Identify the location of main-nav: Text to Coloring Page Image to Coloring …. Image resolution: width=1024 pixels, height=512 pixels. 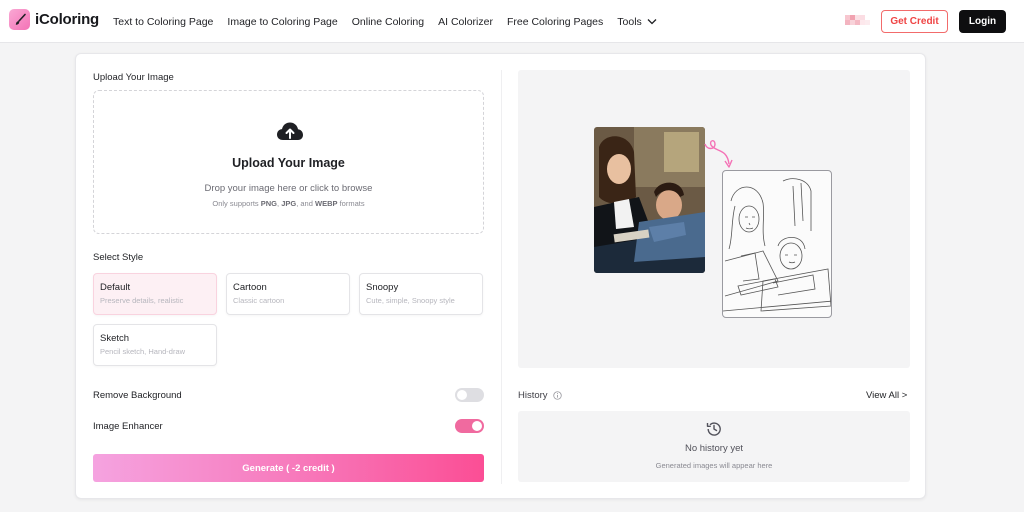
(392, 21).